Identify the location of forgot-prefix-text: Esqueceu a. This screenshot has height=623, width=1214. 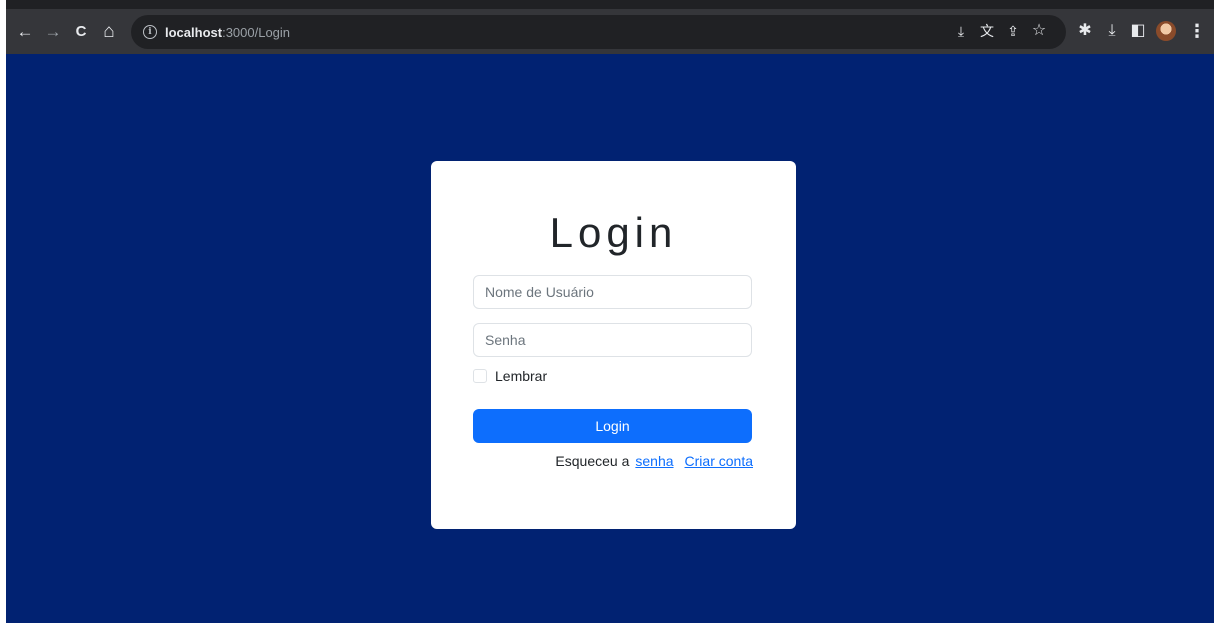
(592, 461).